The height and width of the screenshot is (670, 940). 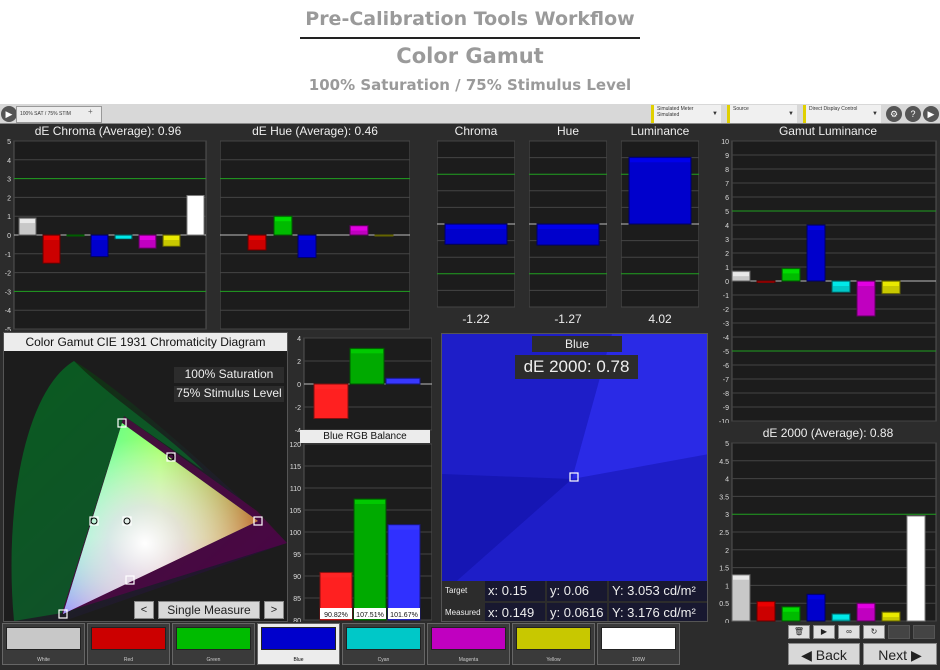 I want to click on y-tick-label: 5, so click(x=727, y=212).